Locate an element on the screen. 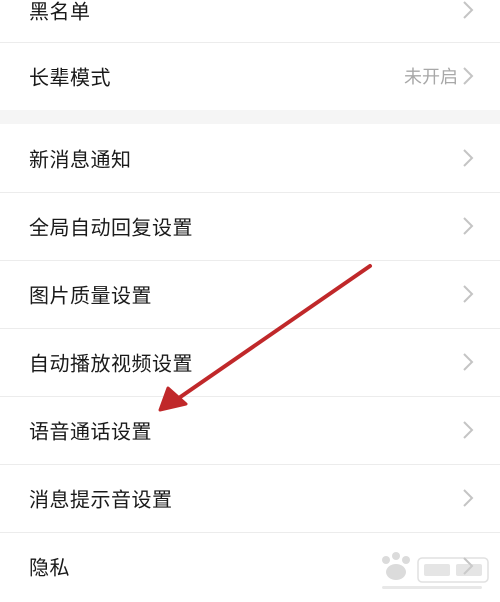 The image size is (500, 602). settings-item-label: 自动播放视频设置 is located at coordinates (111, 363).